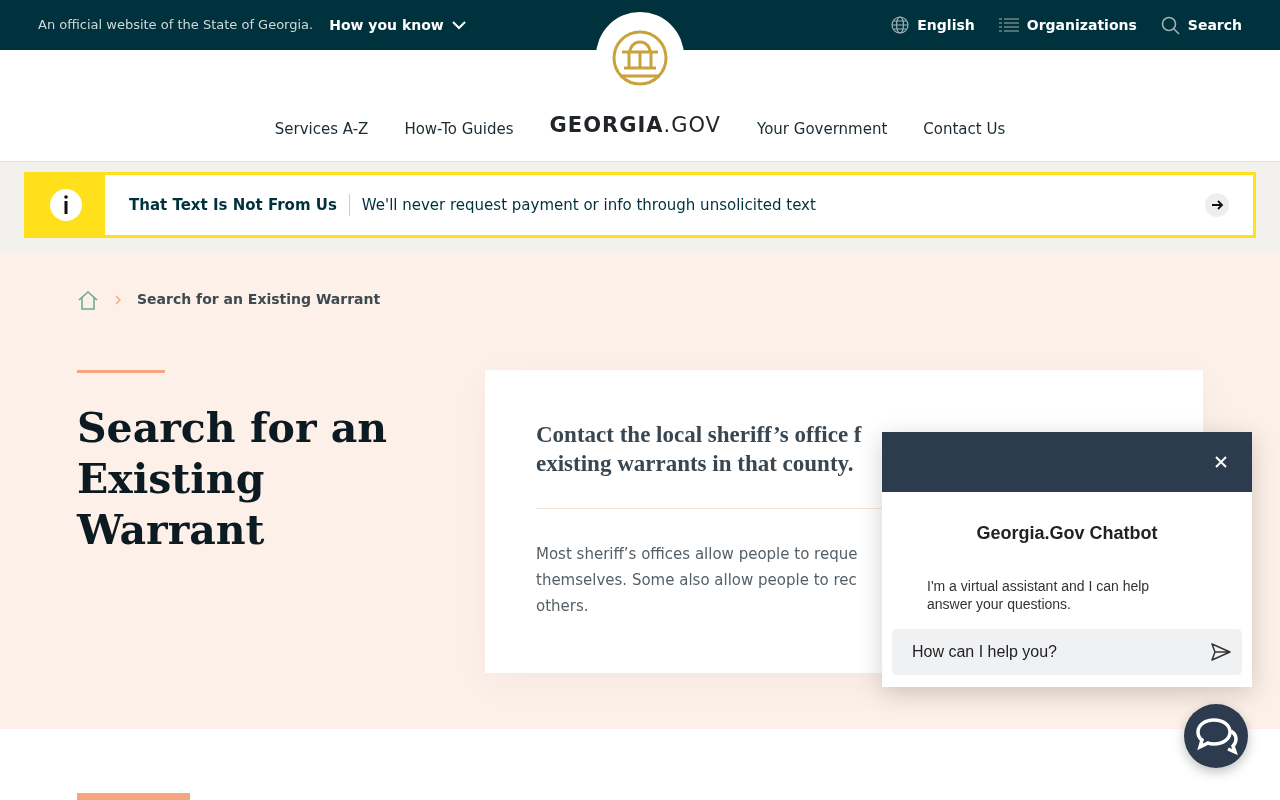  What do you see at coordinates (1067, 533) in the screenshot?
I see `chatbot-title: Georgia.Gov Chatbot` at bounding box center [1067, 533].